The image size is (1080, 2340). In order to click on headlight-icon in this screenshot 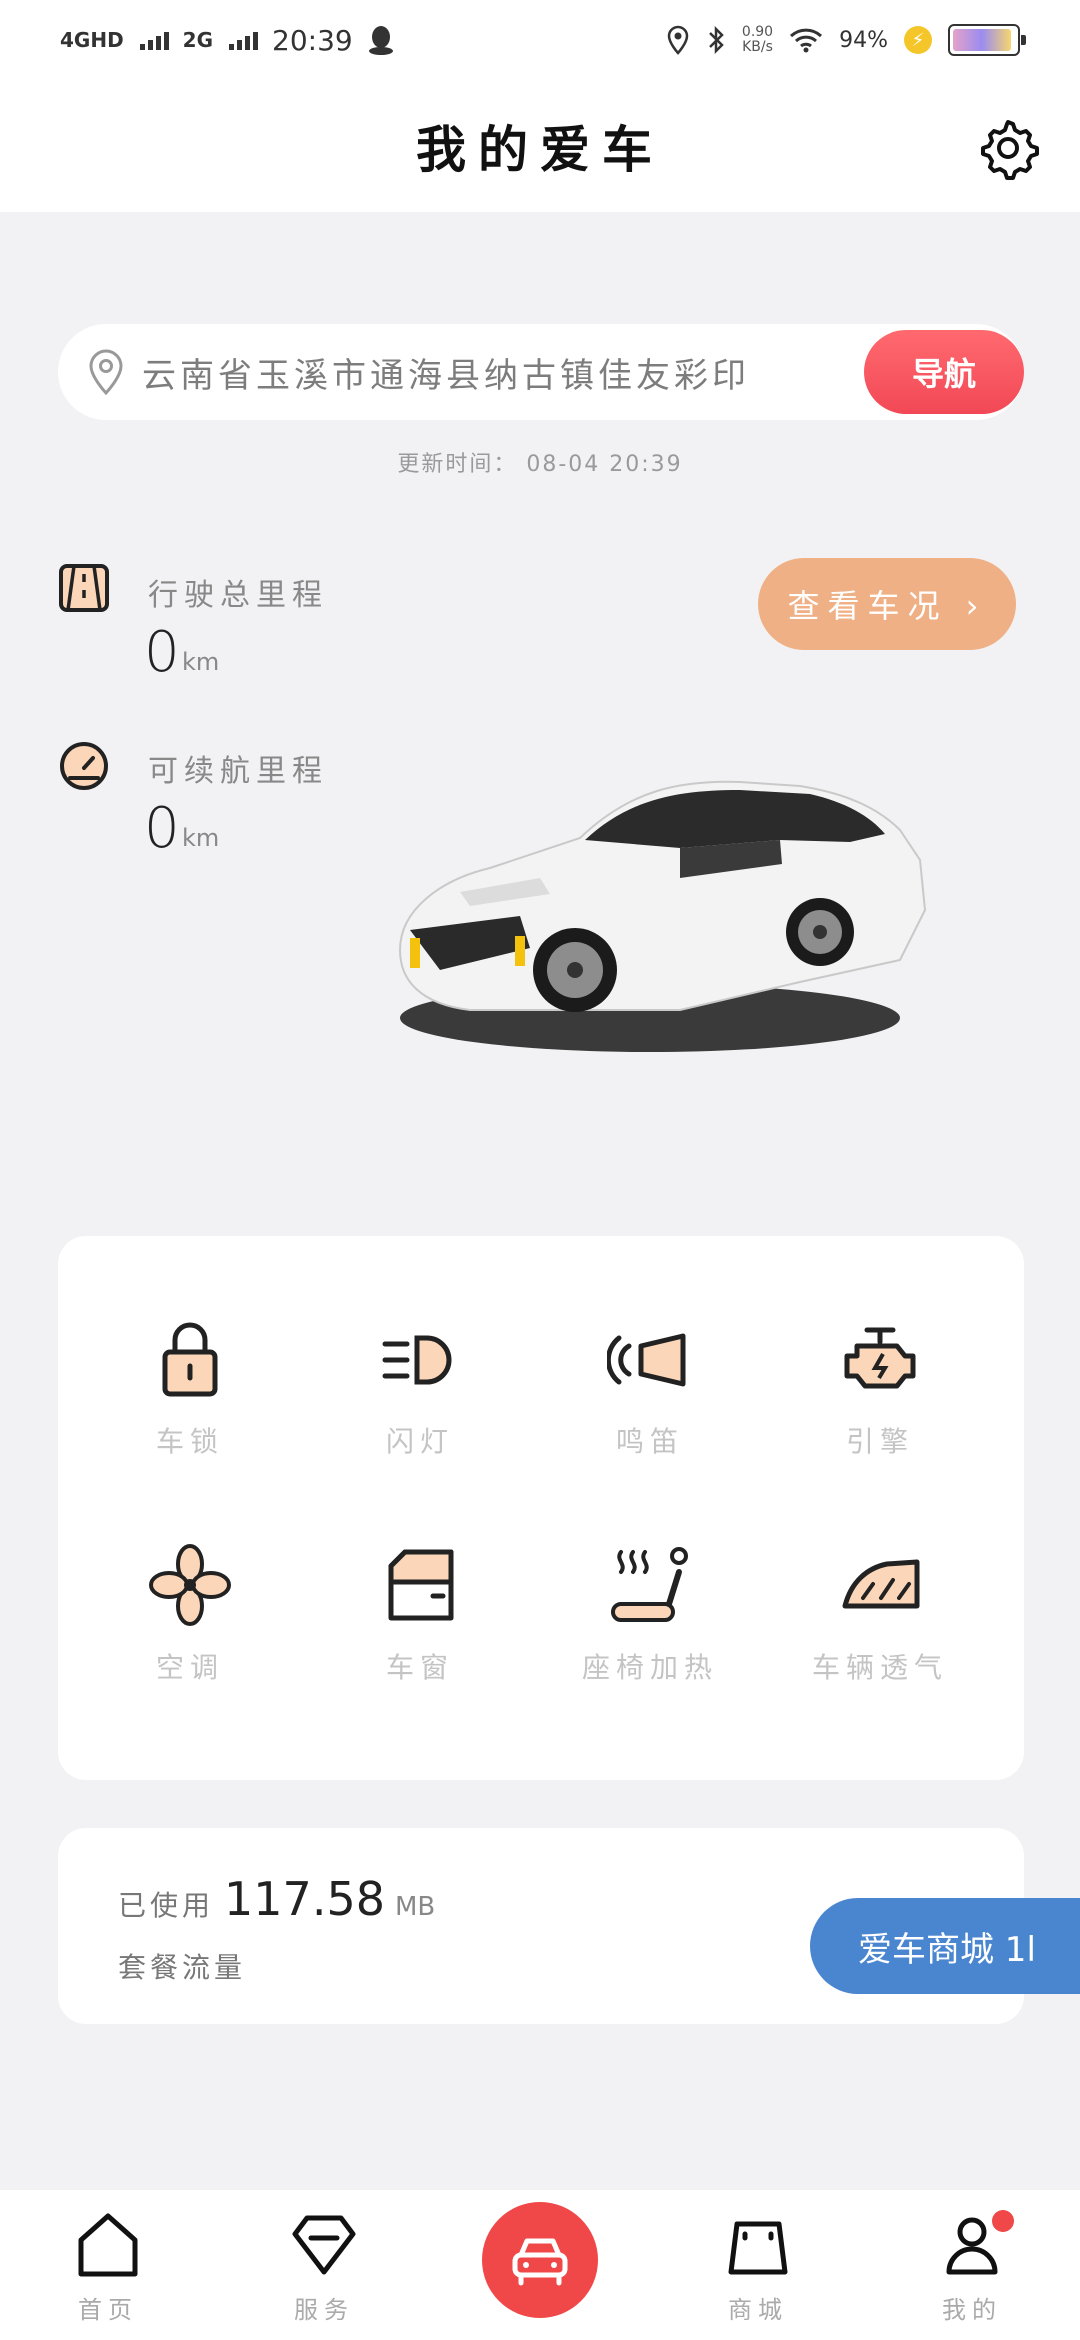, I will do `click(417, 1360)`.